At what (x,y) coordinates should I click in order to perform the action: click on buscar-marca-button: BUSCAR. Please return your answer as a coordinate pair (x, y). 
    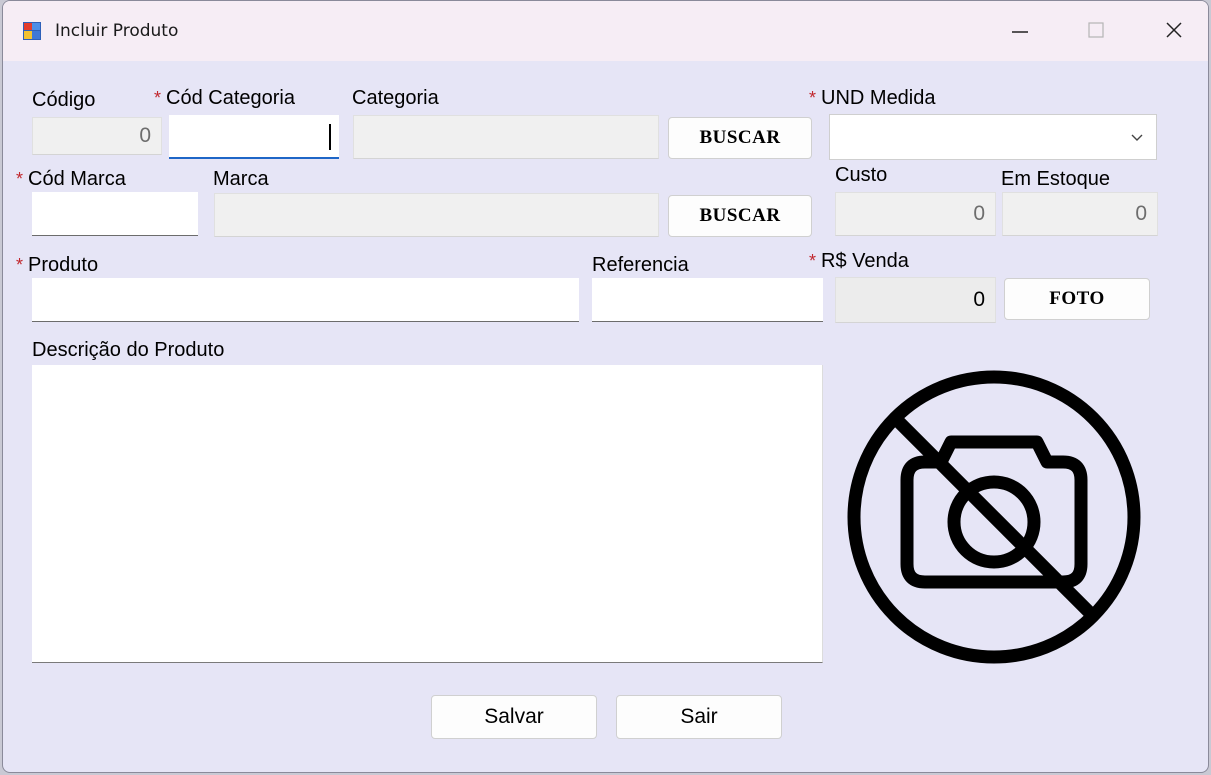
    Looking at the image, I should click on (740, 216).